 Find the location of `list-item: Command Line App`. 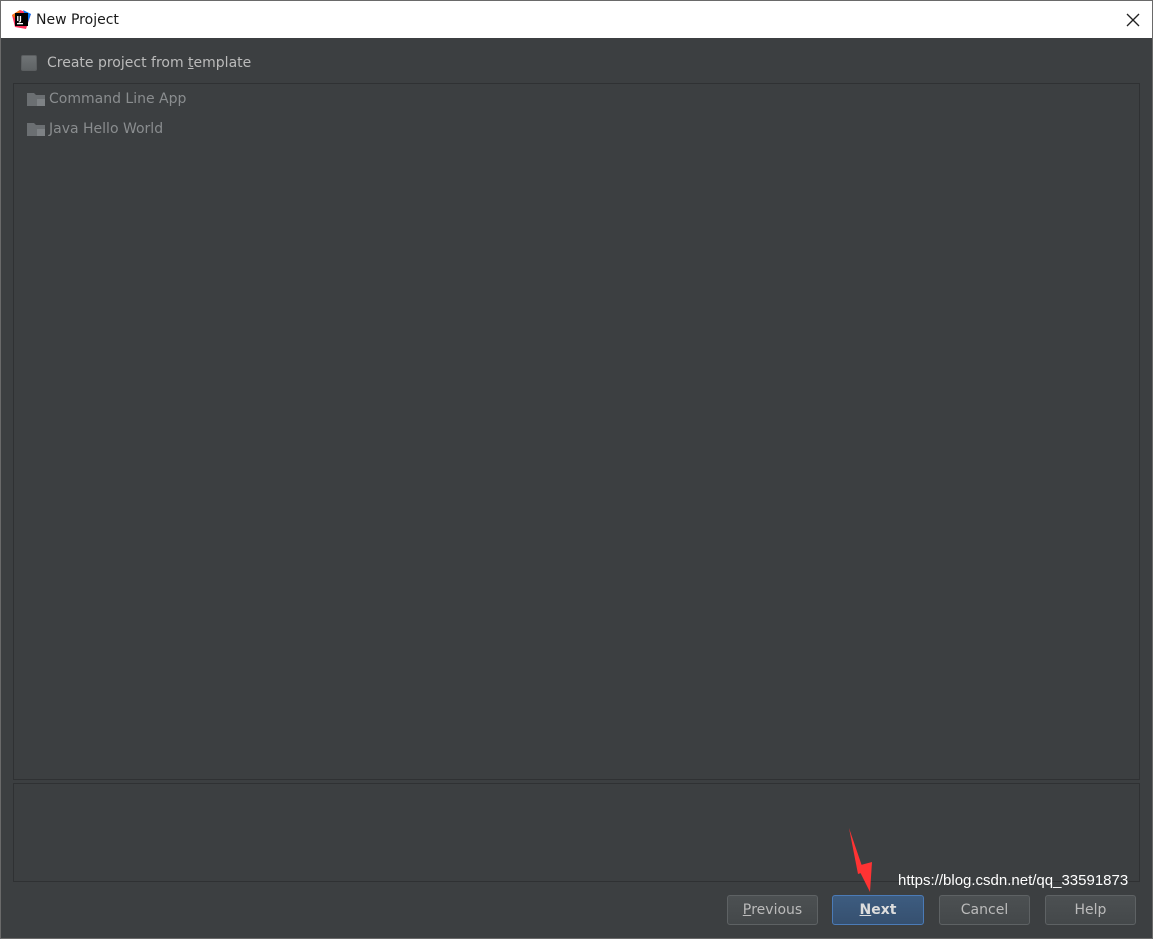

list-item: Command Line App is located at coordinates (106, 99).